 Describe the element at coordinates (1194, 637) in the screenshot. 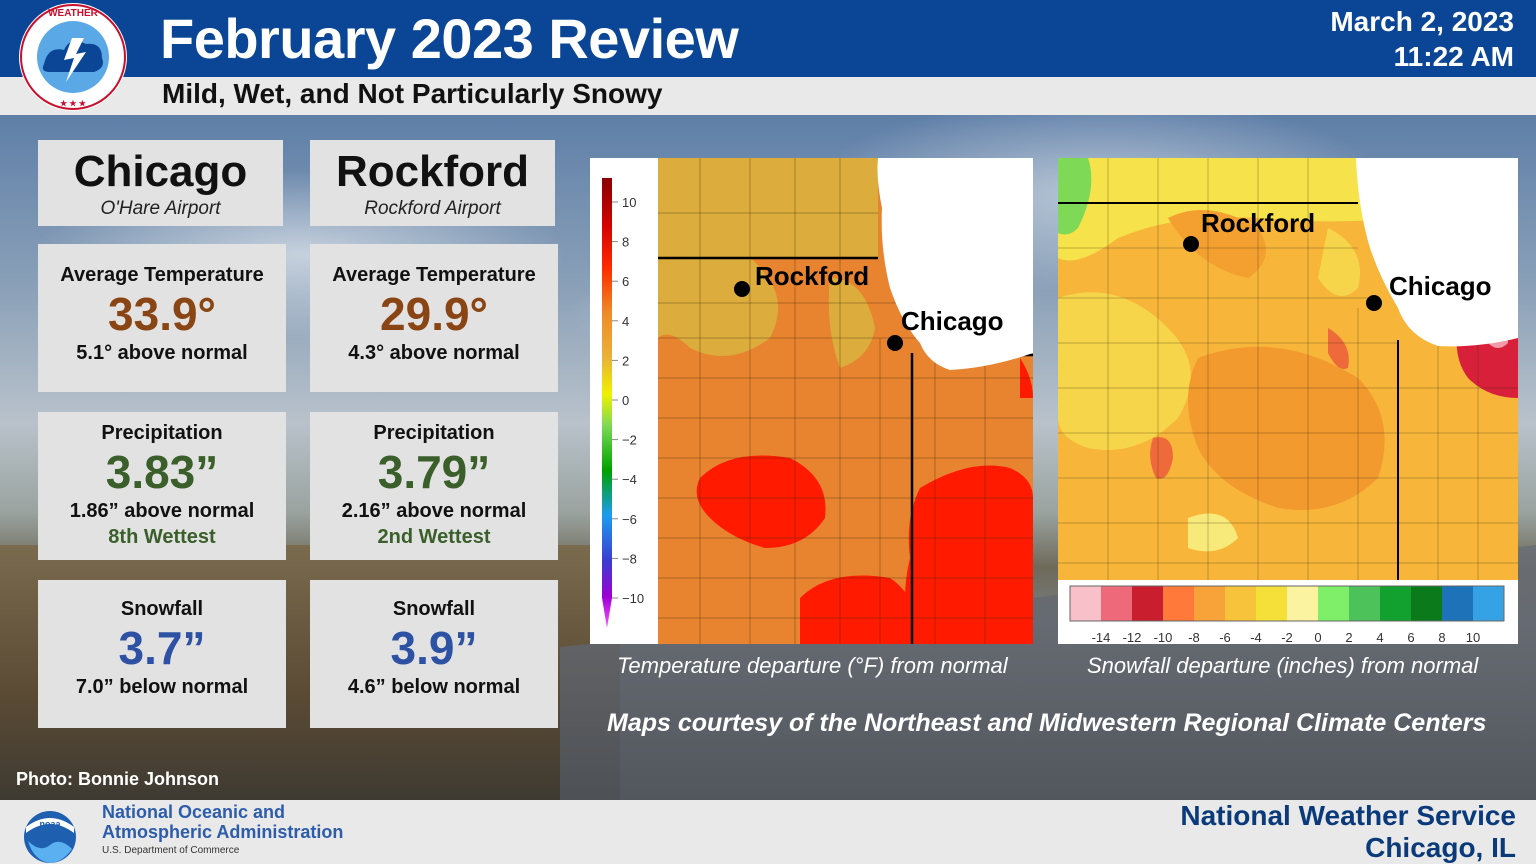

I see `snowfall-legend-label: -8` at that location.